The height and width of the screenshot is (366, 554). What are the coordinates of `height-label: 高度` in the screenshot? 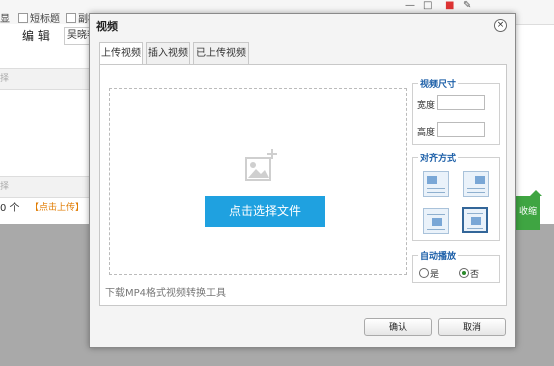 It's located at (426, 133).